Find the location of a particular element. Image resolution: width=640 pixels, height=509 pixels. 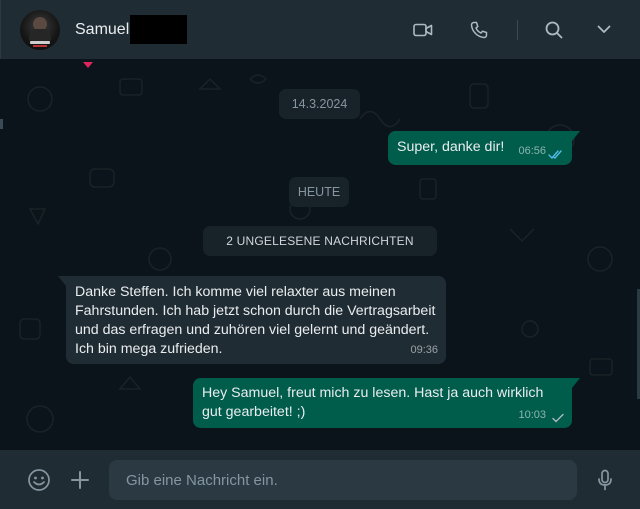

video-call-icon is located at coordinates (423, 30).